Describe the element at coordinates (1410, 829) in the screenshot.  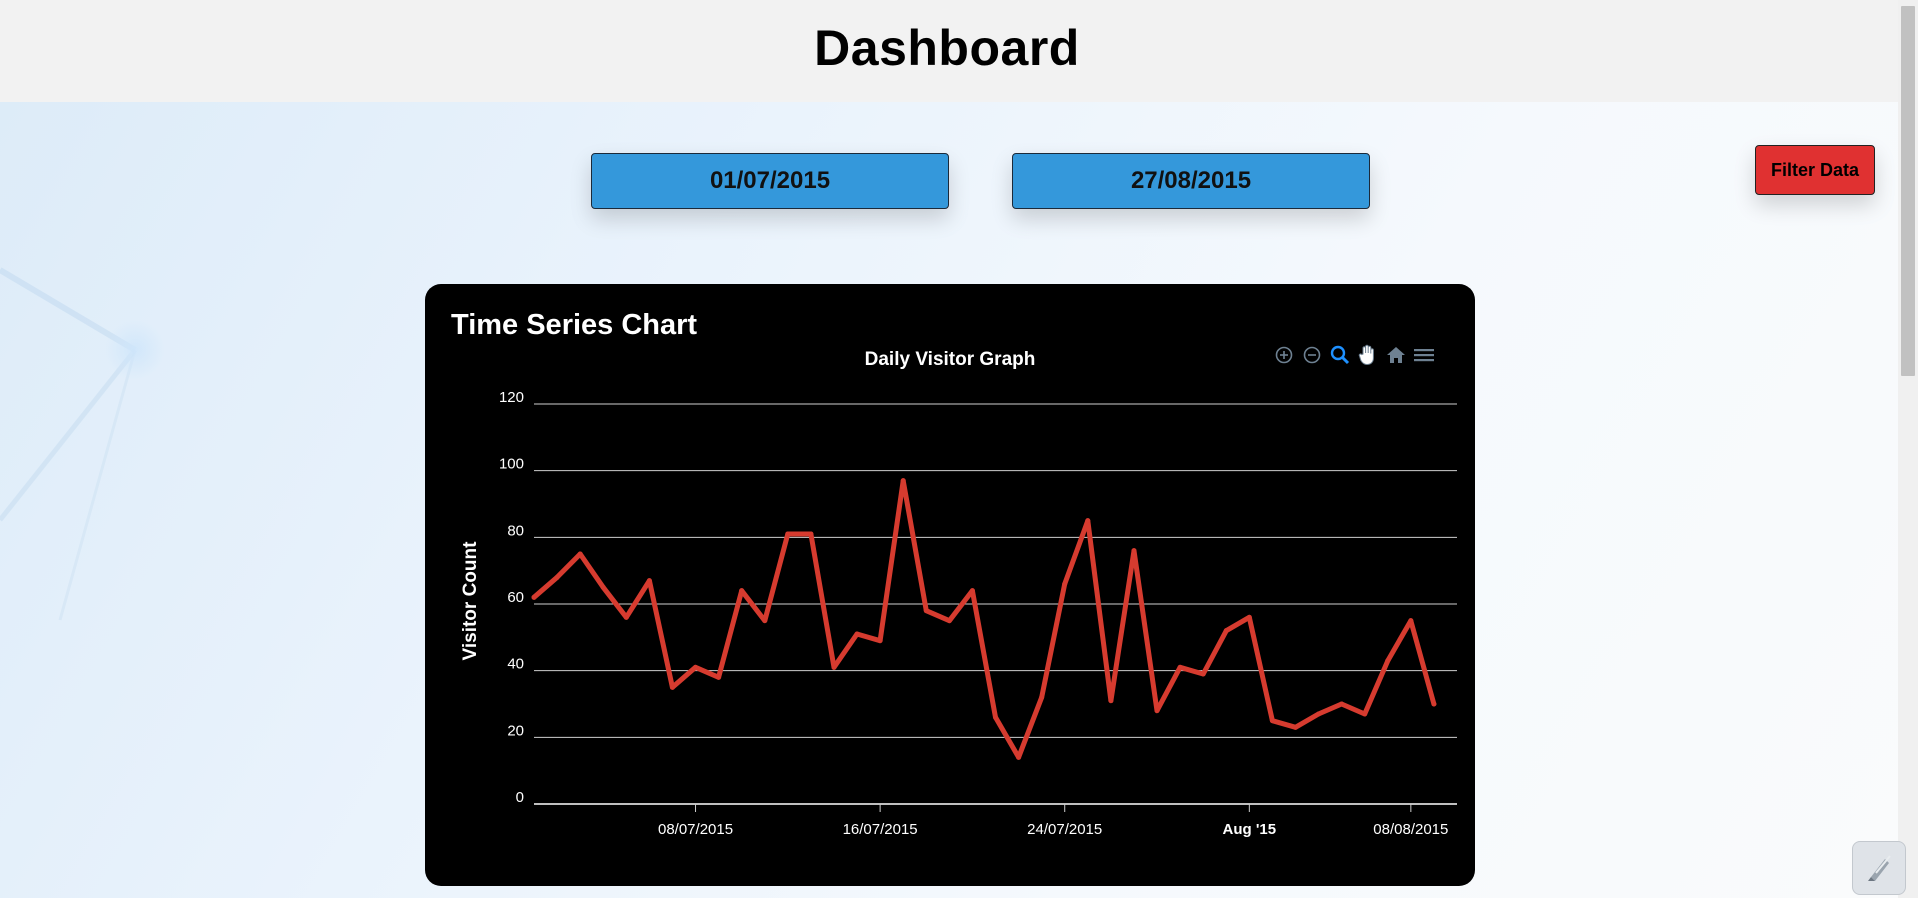
I see `x-tick-label: 08/08/2015` at that location.